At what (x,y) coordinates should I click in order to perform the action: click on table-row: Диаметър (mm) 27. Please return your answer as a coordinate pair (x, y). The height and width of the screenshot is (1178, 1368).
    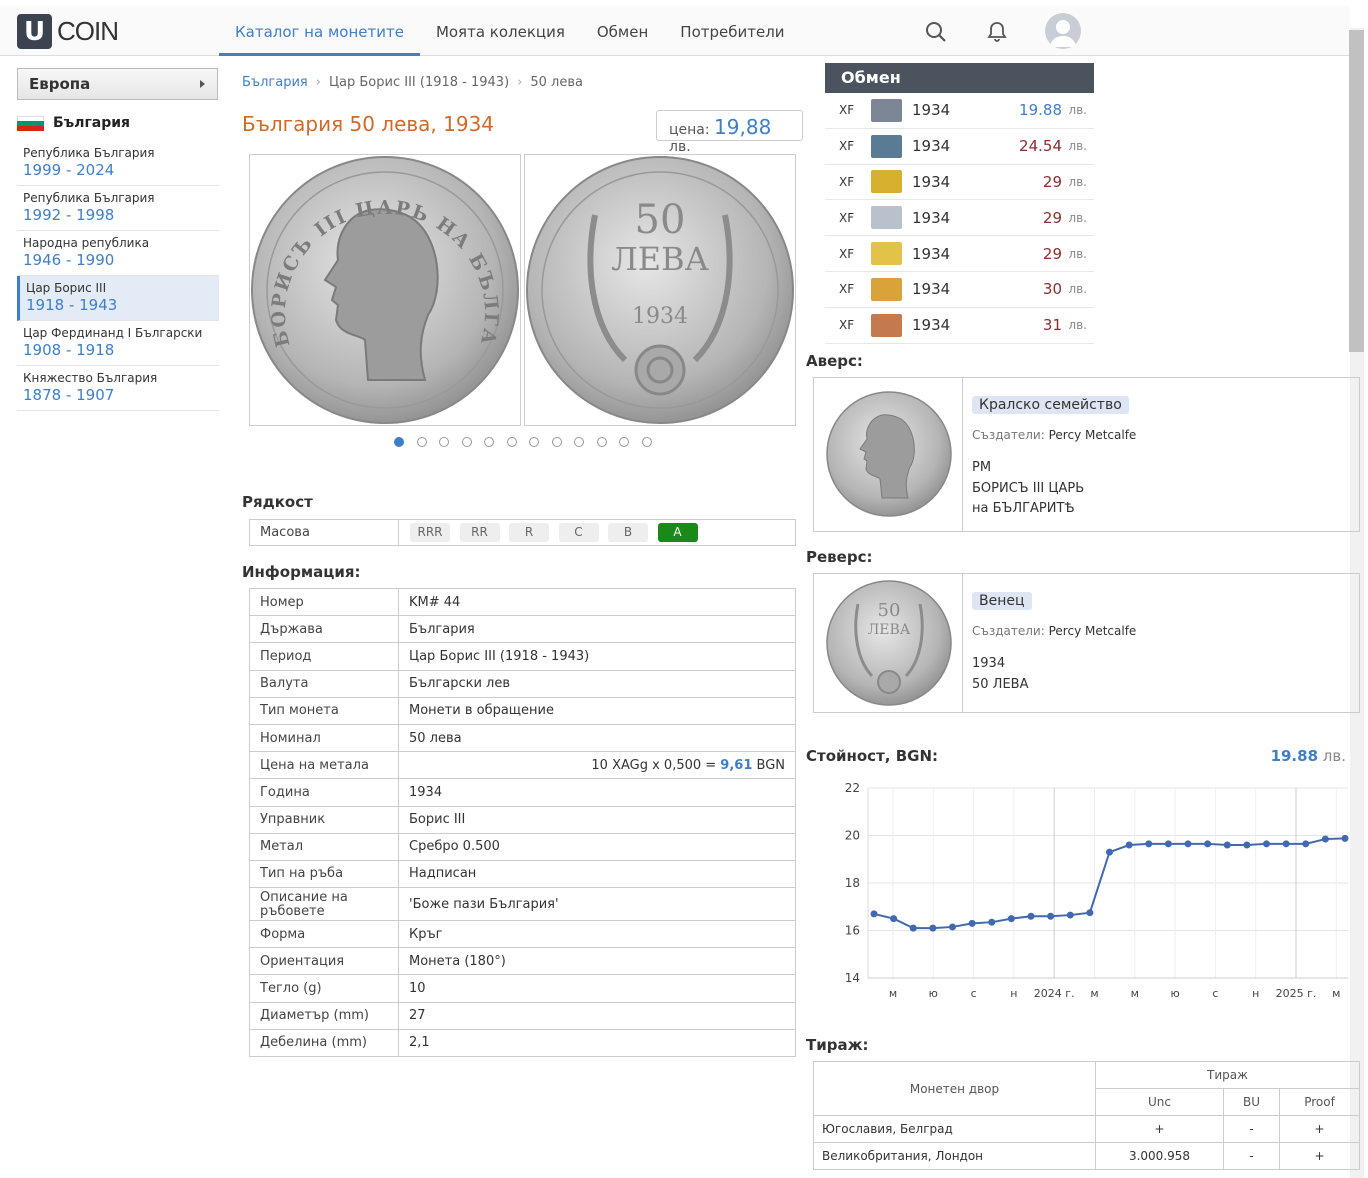
    Looking at the image, I should click on (522, 1015).